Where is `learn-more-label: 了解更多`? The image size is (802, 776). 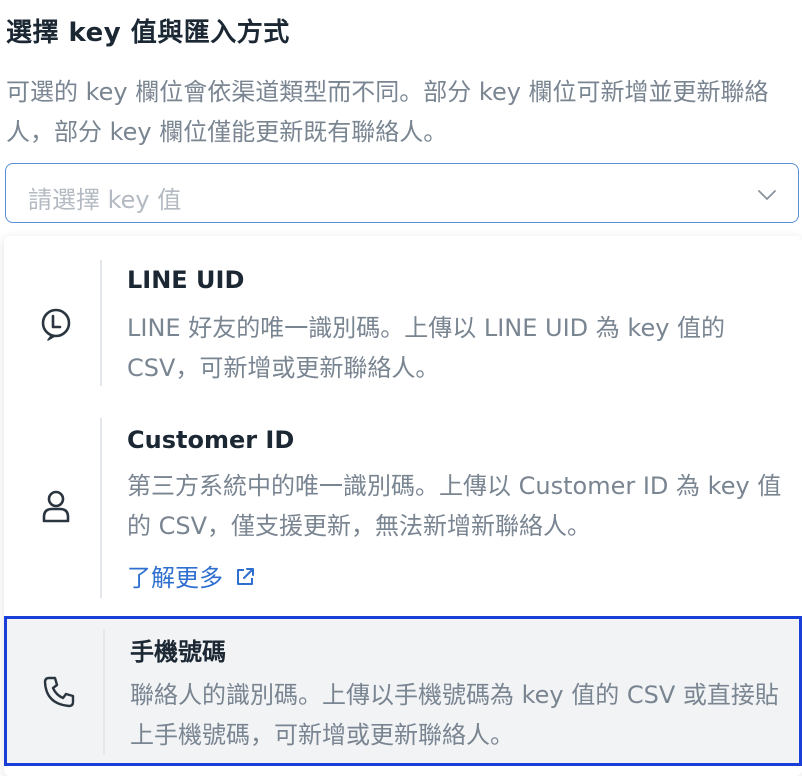 learn-more-label: 了解更多 is located at coordinates (175, 578).